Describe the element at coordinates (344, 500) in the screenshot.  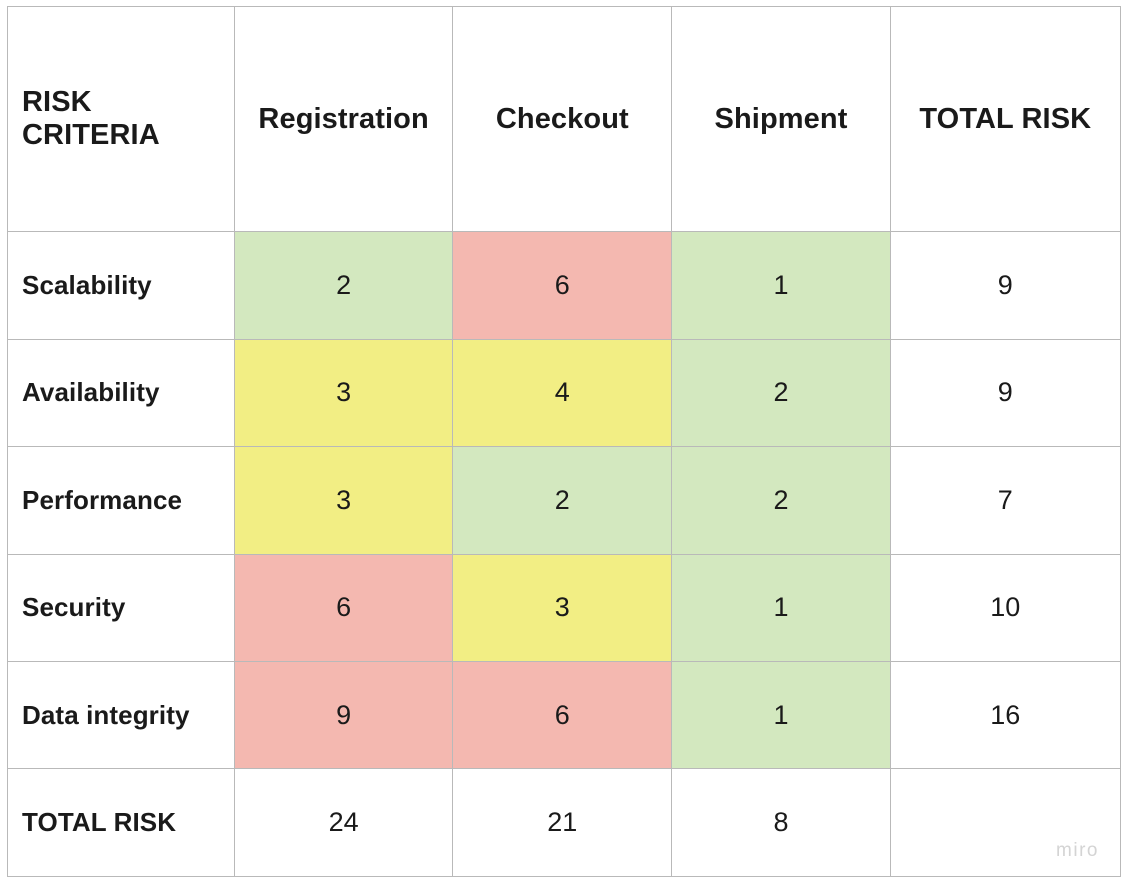
I see `cell-performance-registration: 3` at that location.